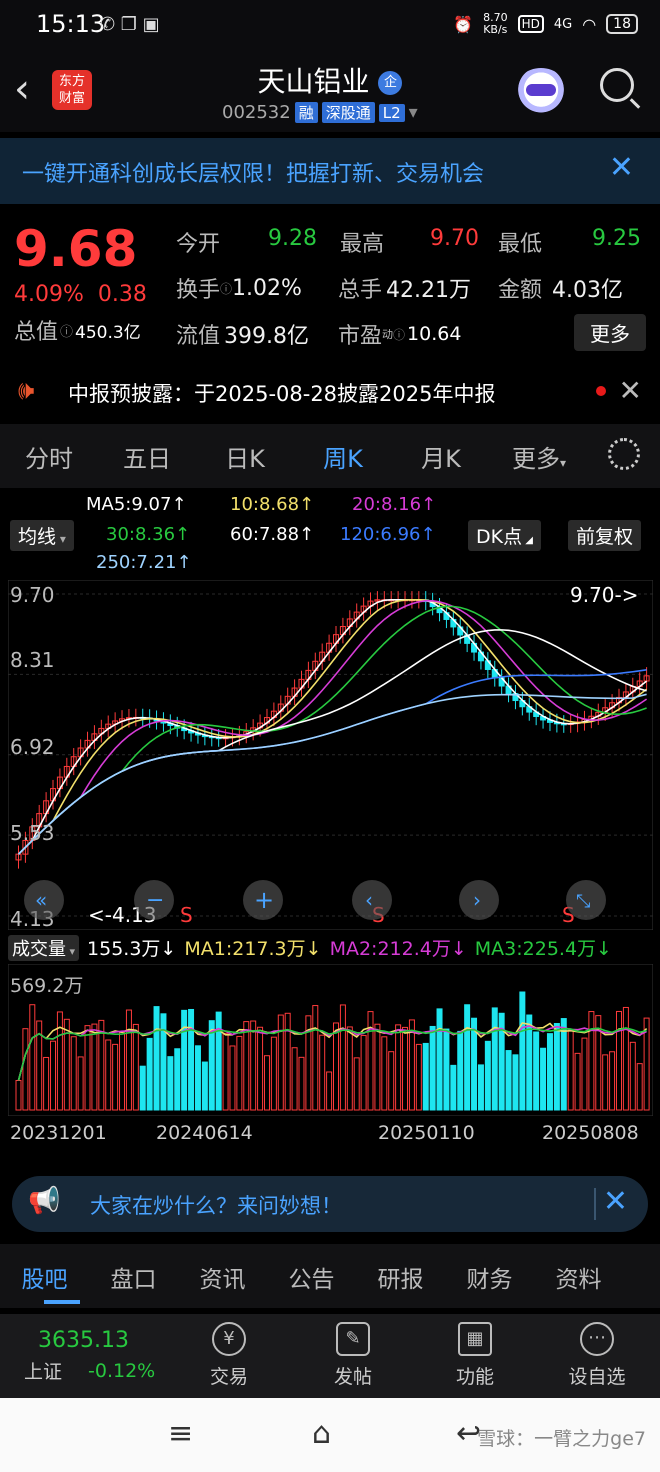 The image size is (660, 1472). I want to click on stock-subtitle: 002532 融 深股通 L2 ▾, so click(320, 112).